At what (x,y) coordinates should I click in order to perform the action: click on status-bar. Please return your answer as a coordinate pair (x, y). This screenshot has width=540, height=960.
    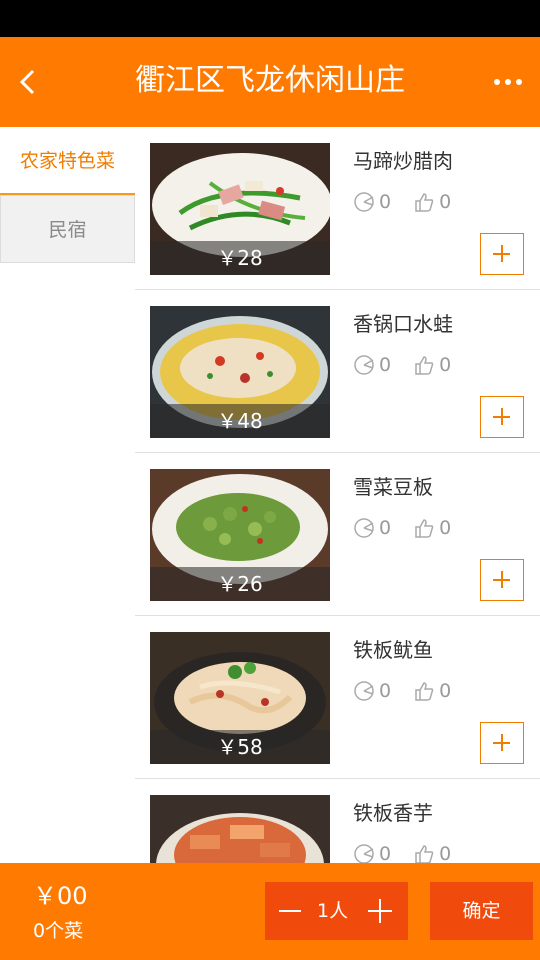
    Looking at the image, I should click on (270, 18).